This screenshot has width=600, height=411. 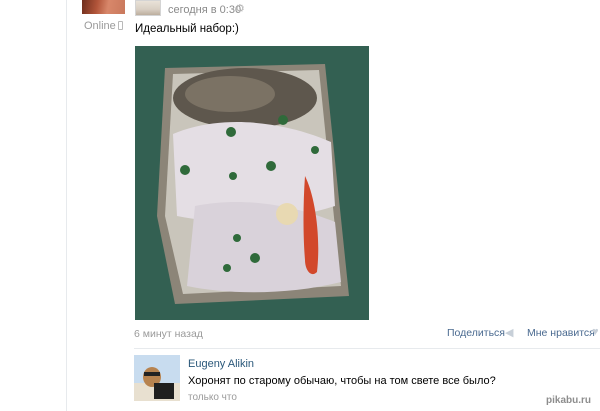 I want to click on mobile-phone-icon, so click(x=120, y=25).